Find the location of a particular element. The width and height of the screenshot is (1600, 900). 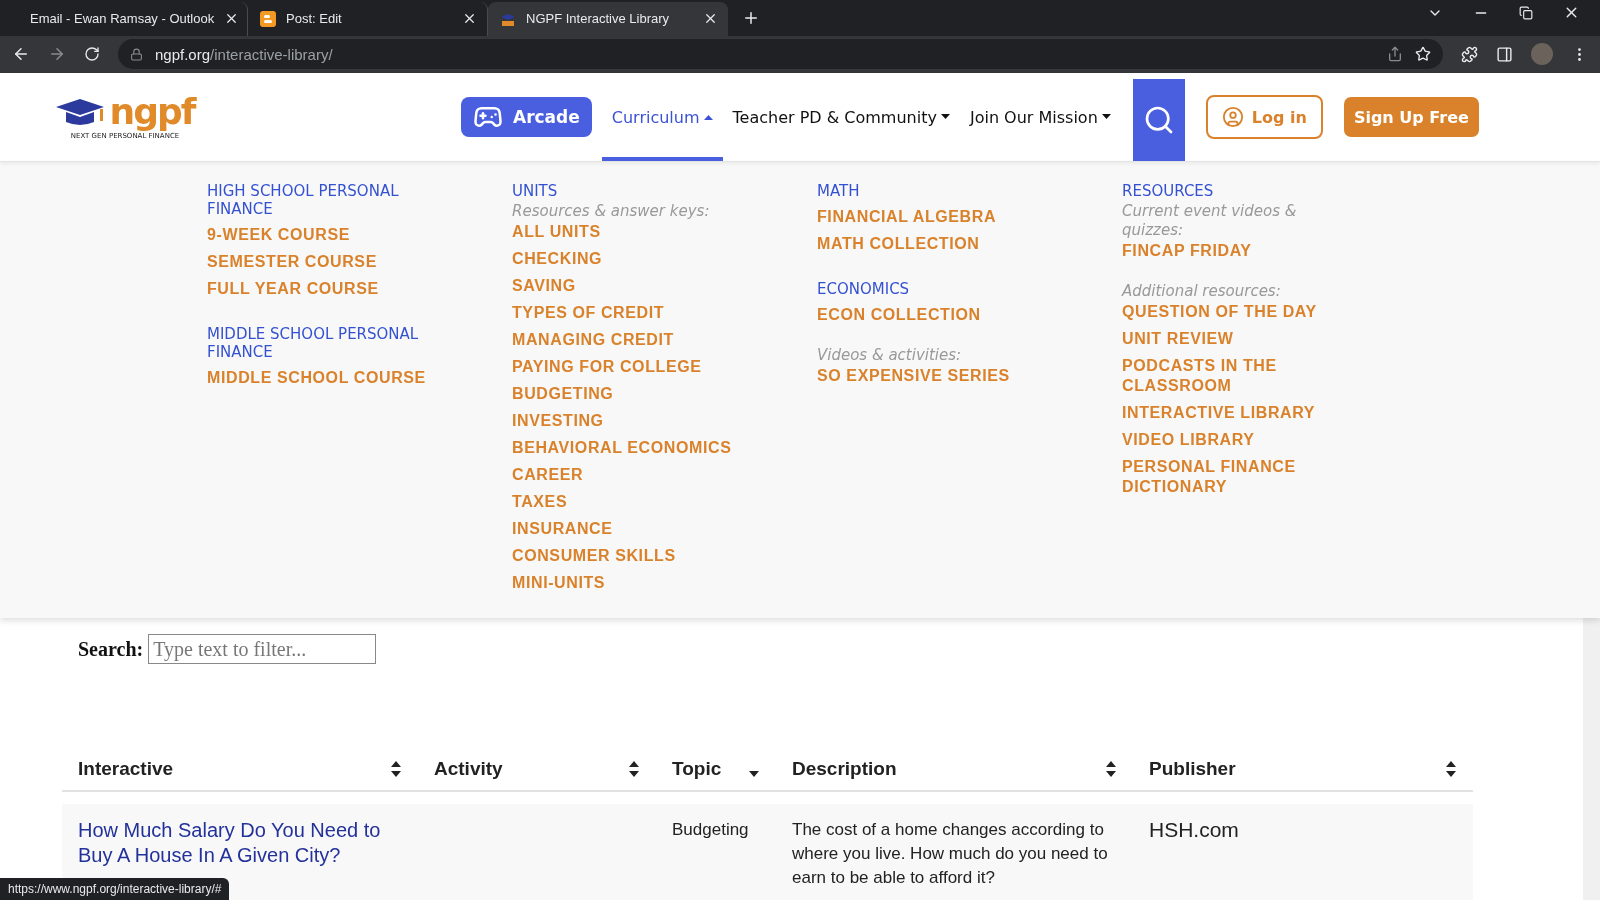

menu-link: SO EXPENSIVE SERIES is located at coordinates (937, 376).